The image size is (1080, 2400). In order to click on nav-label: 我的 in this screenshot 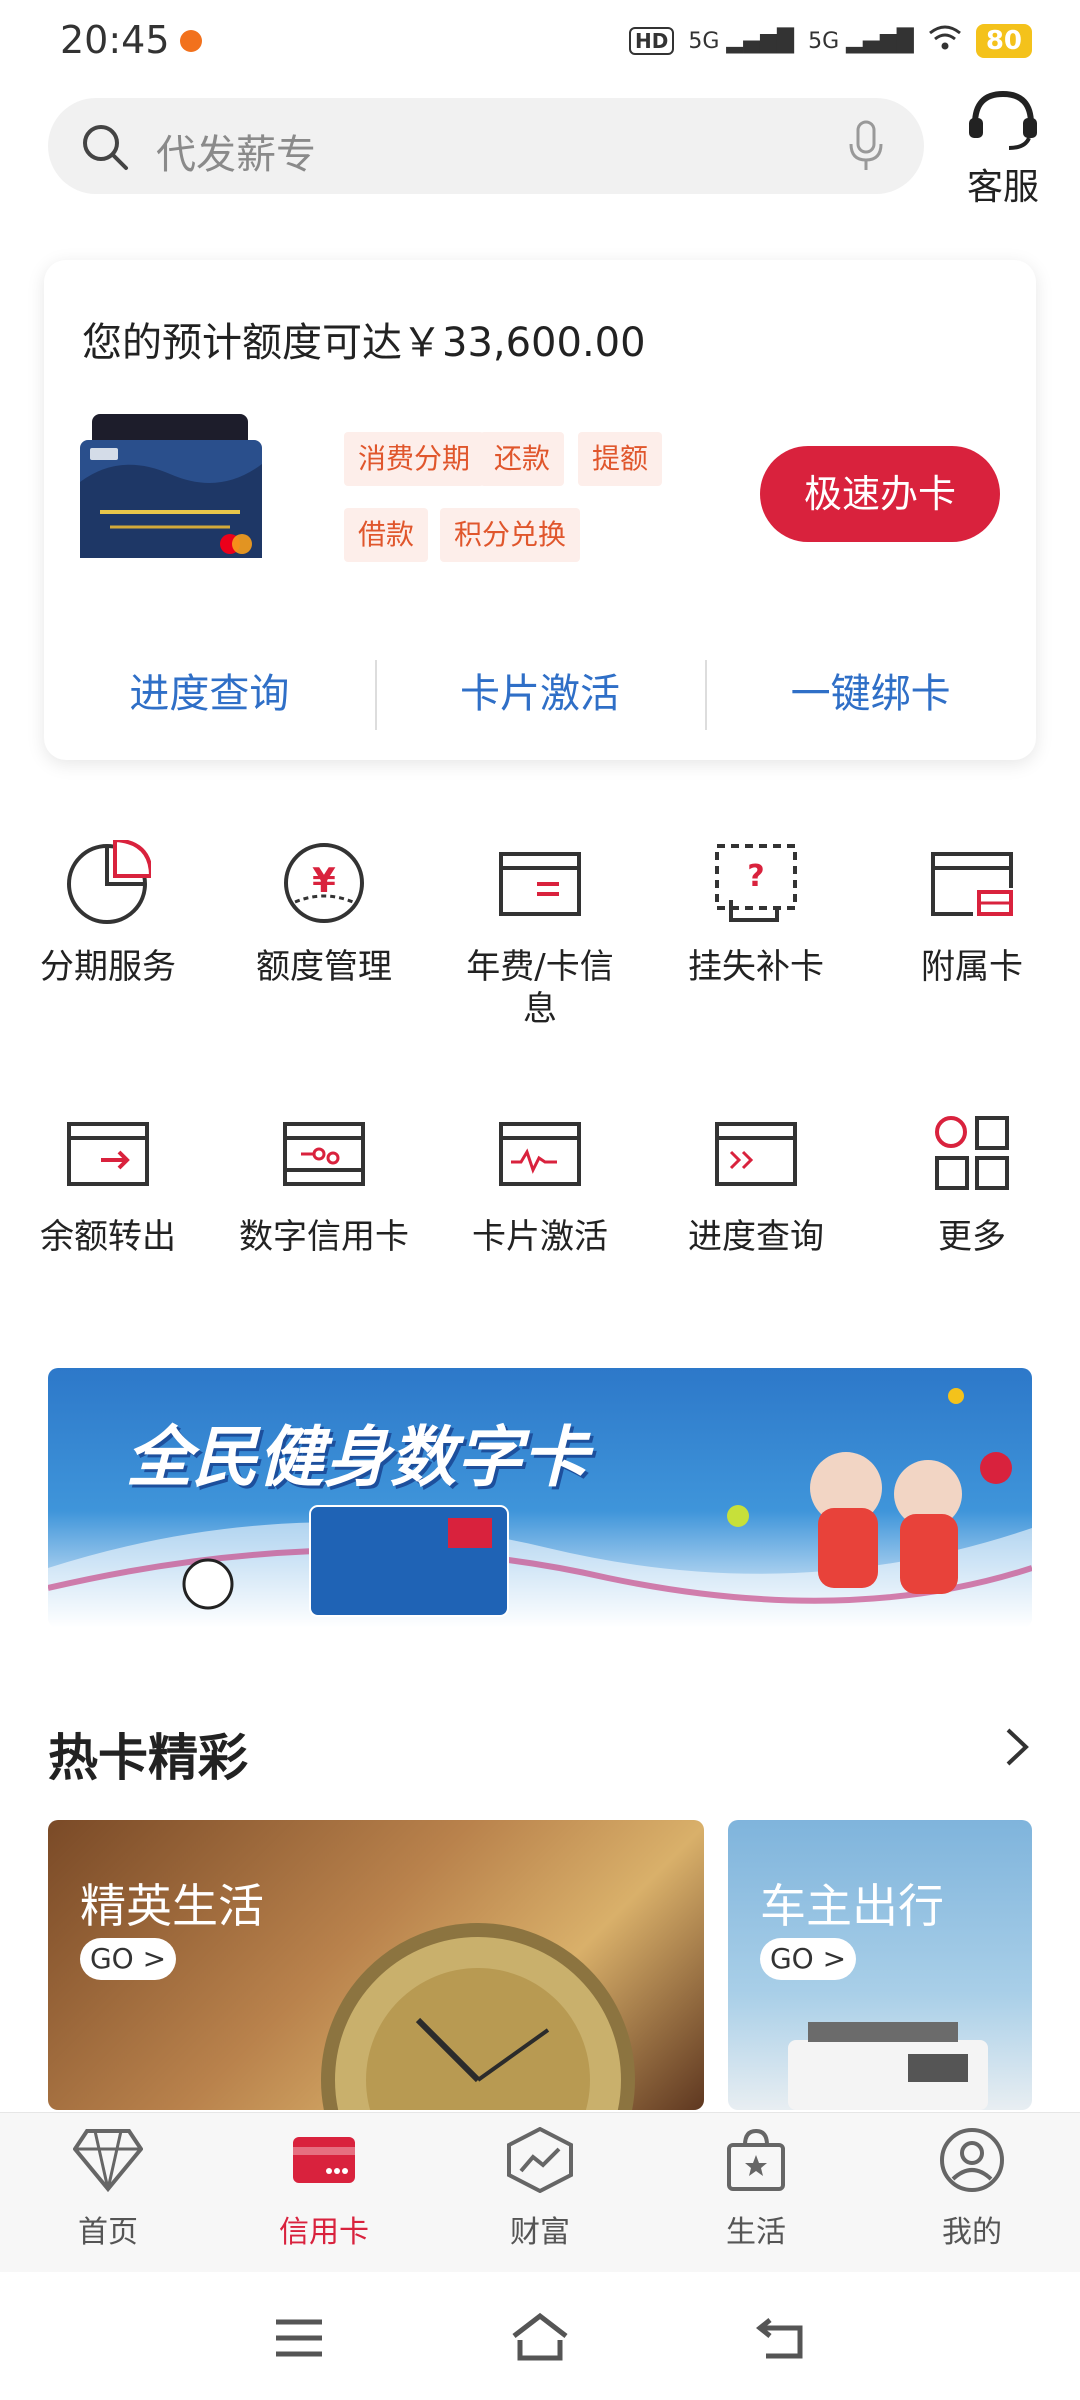, I will do `click(972, 2232)`.